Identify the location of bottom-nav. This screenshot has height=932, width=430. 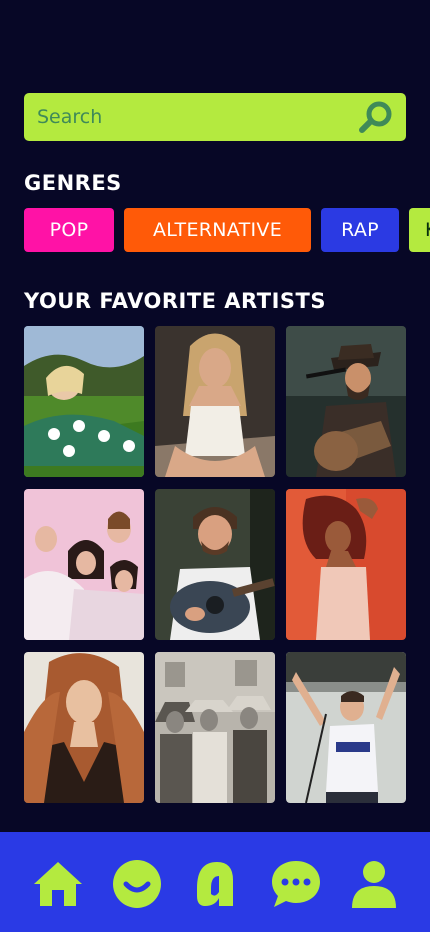
(215, 882).